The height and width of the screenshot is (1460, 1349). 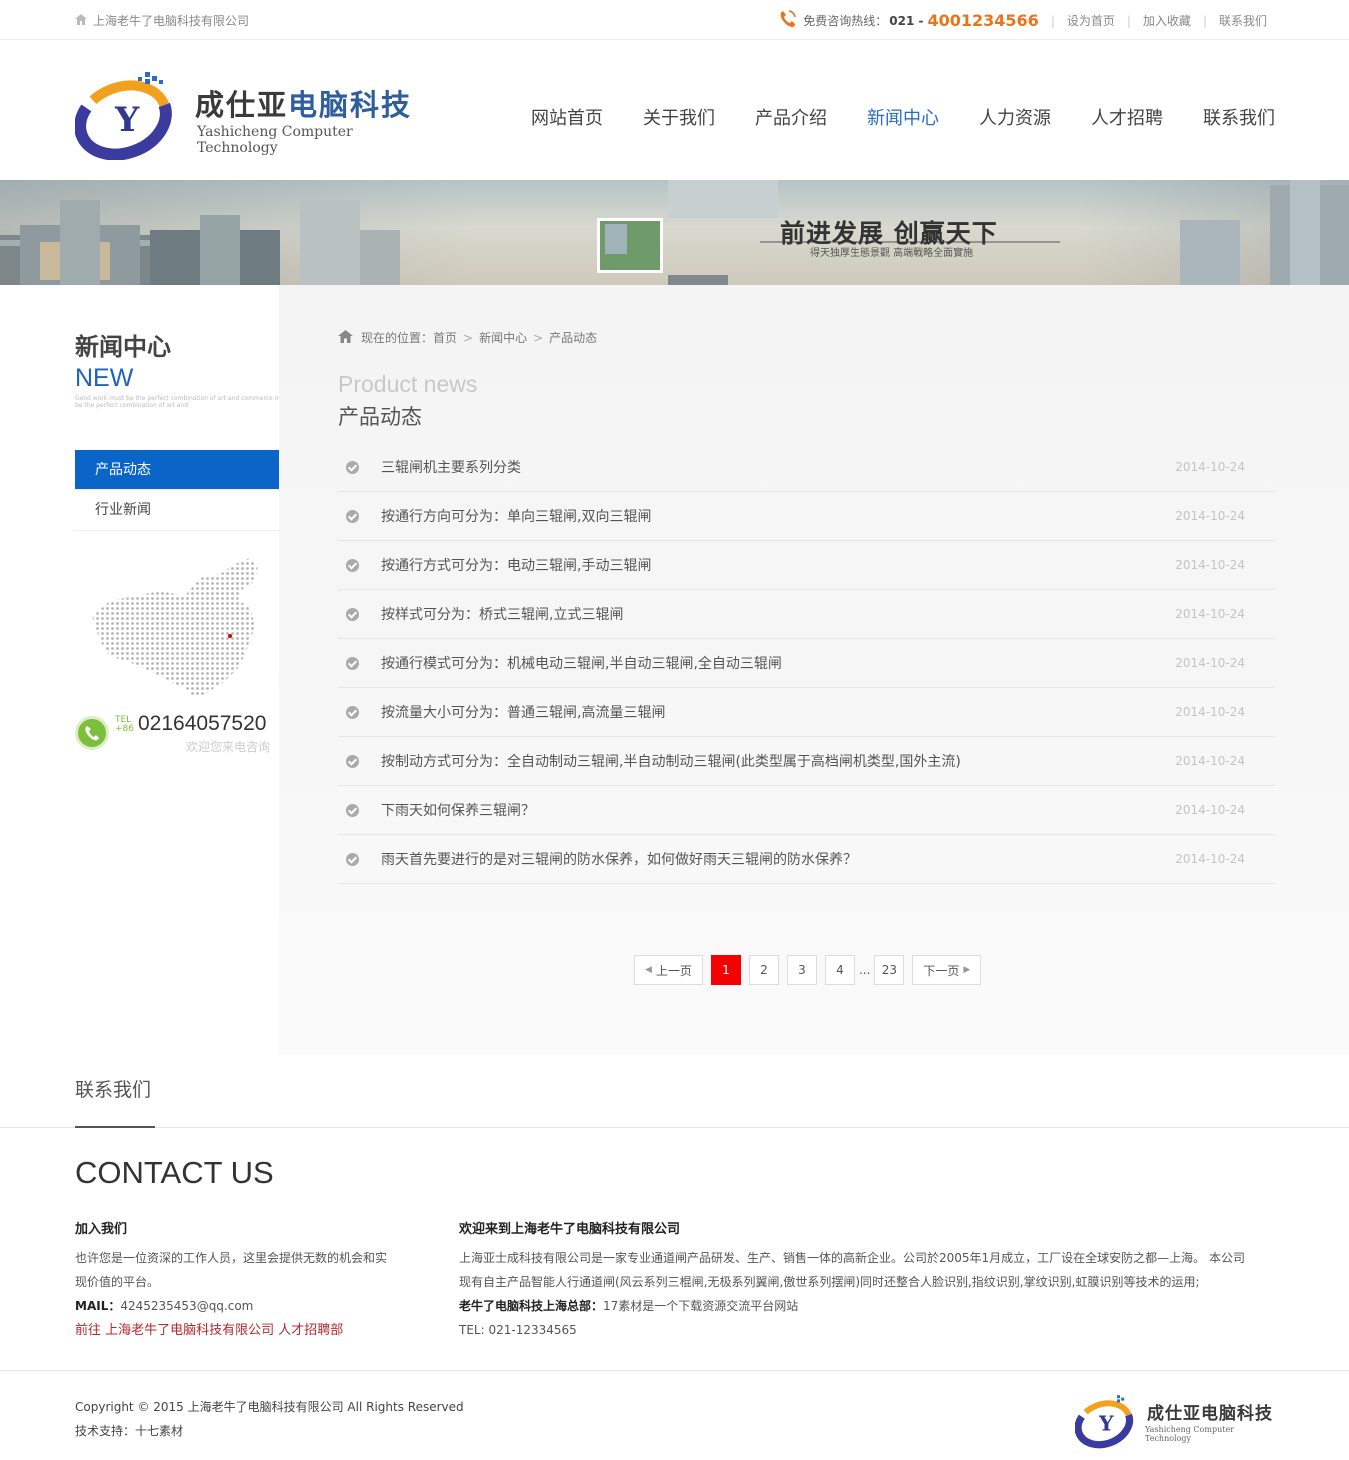 I want to click on news-title: 按通行方式可分为：电动三辊闸,手动三辊闸, so click(x=516, y=565).